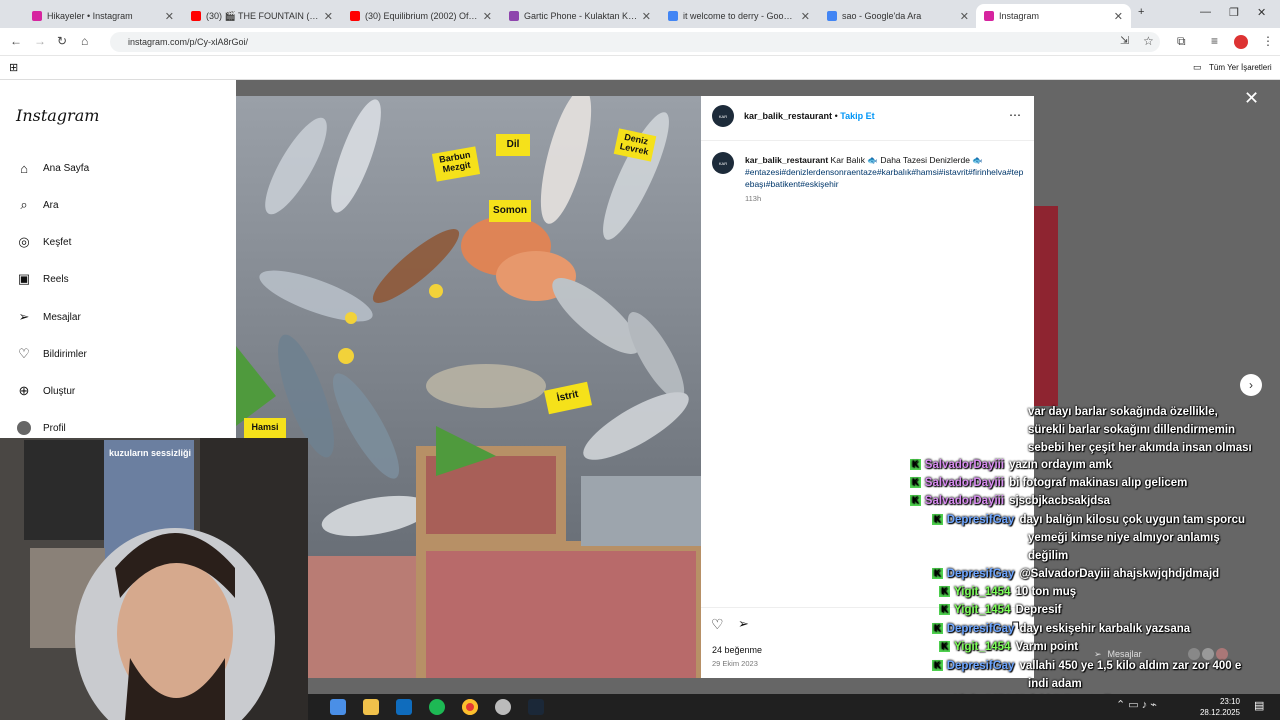 This screenshot has width=1280, height=720. I want to click on instagram-favicon-icon, so click(989, 16).